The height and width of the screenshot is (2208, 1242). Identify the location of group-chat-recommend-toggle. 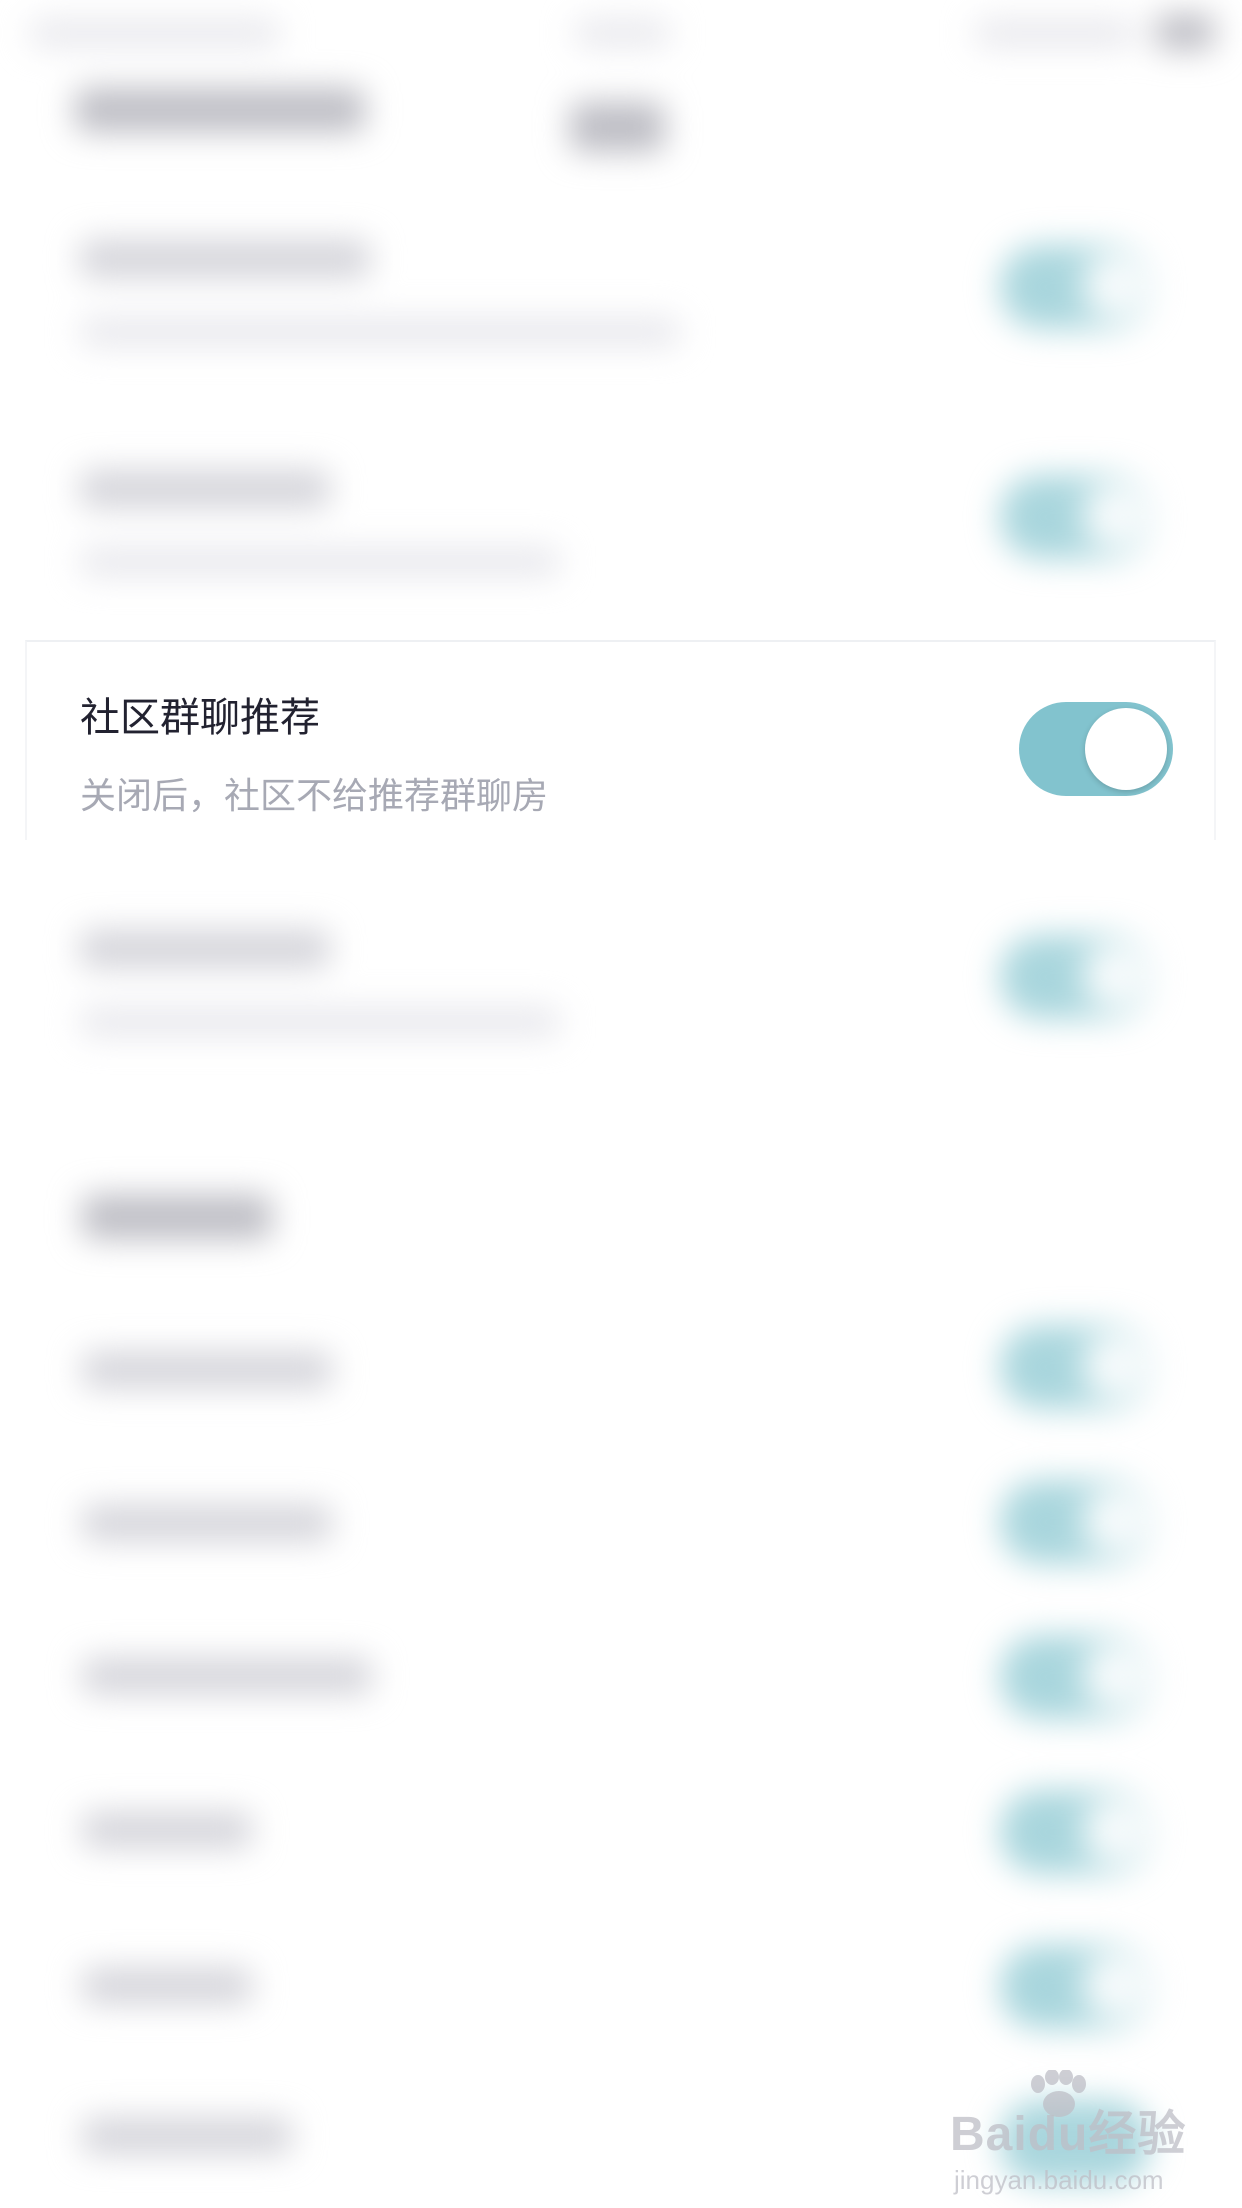
(1096, 749).